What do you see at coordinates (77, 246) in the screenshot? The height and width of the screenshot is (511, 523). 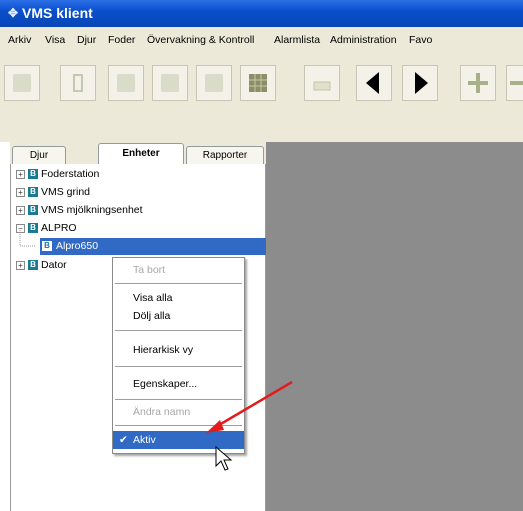 I see `tree-item-label: Alpro650` at bounding box center [77, 246].